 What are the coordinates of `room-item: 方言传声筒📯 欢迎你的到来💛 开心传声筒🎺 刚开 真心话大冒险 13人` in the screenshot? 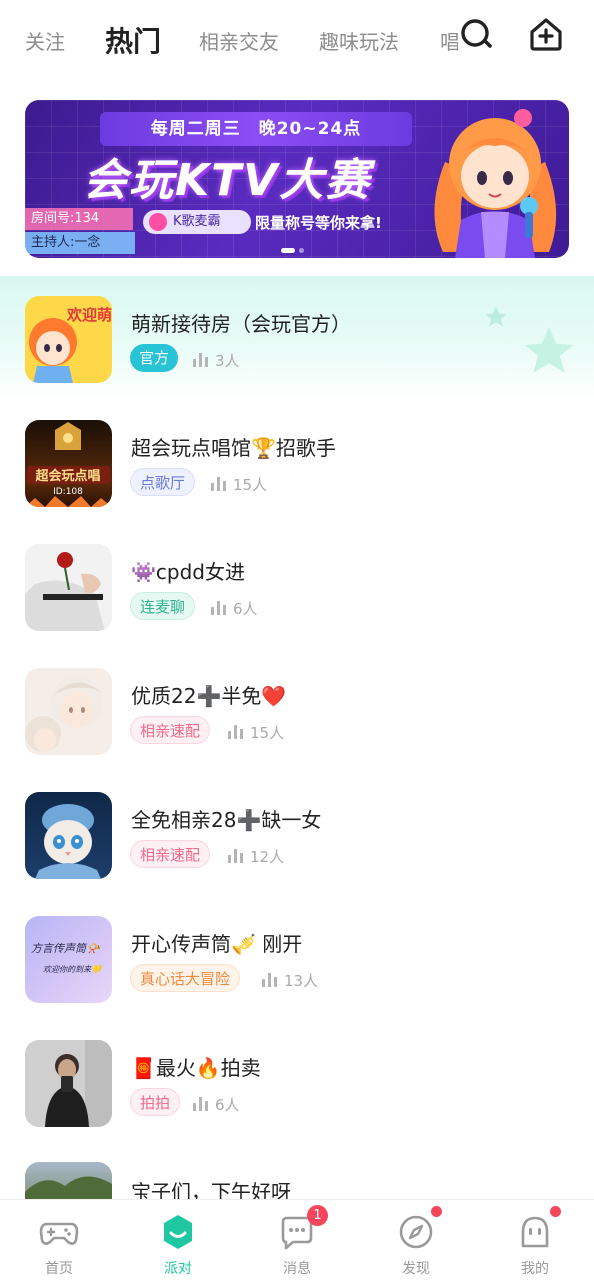 It's located at (297, 958).